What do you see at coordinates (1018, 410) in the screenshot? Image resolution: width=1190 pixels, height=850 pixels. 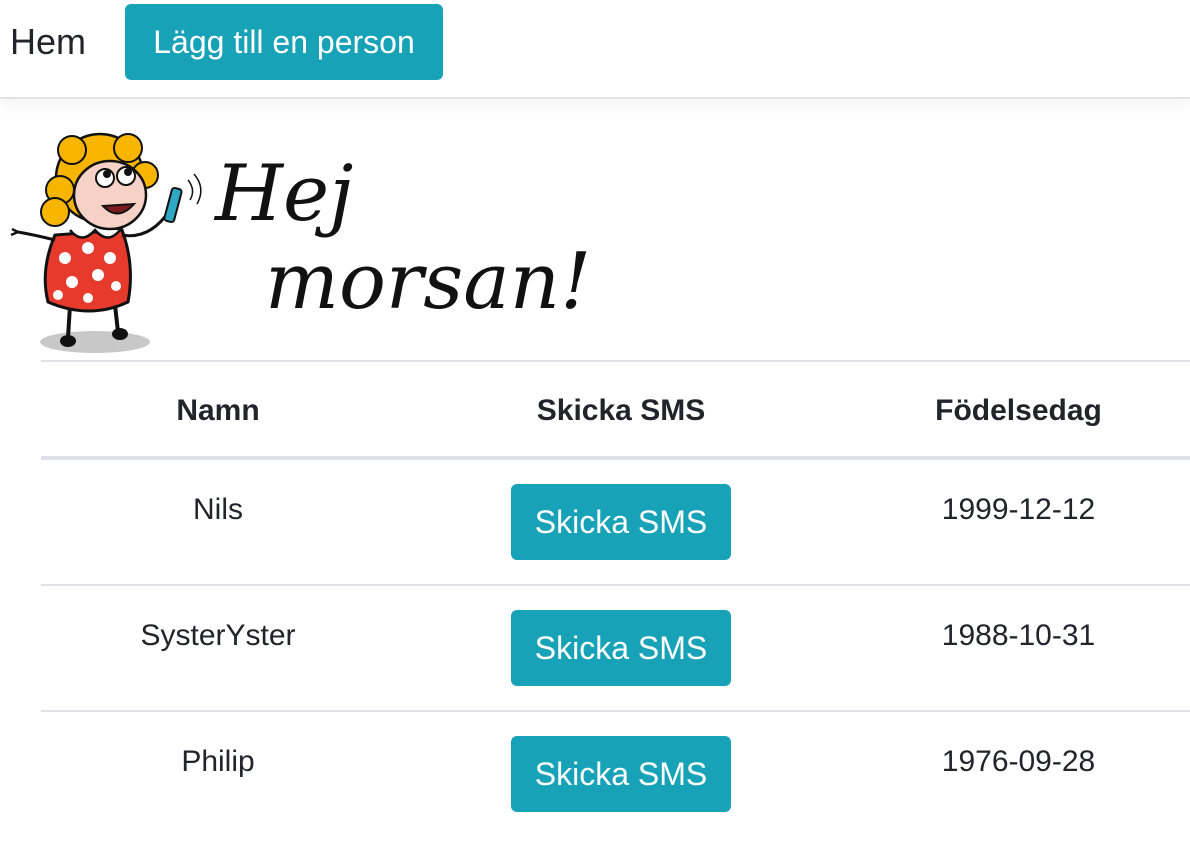 I see `header-birthday: Födelsedag` at bounding box center [1018, 410].